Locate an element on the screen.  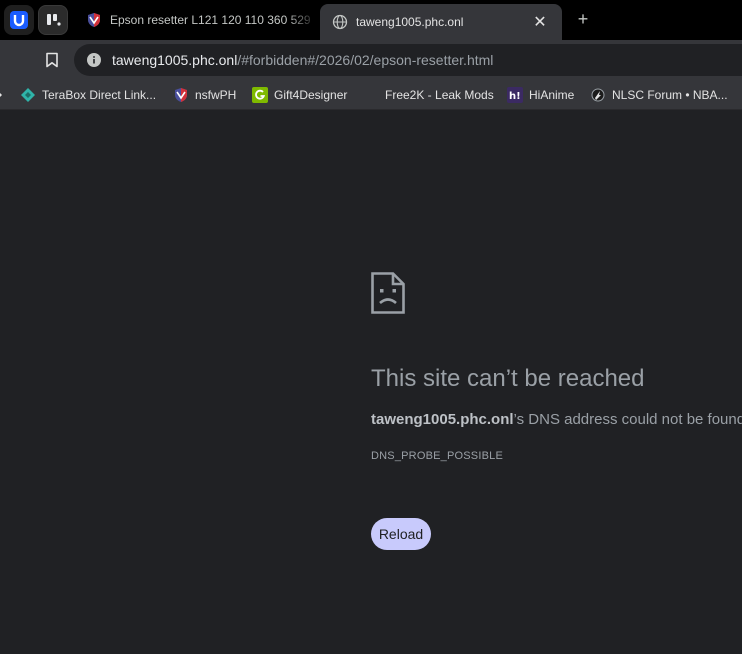
url-host: taweng1005.phc.onl is located at coordinates (175, 60).